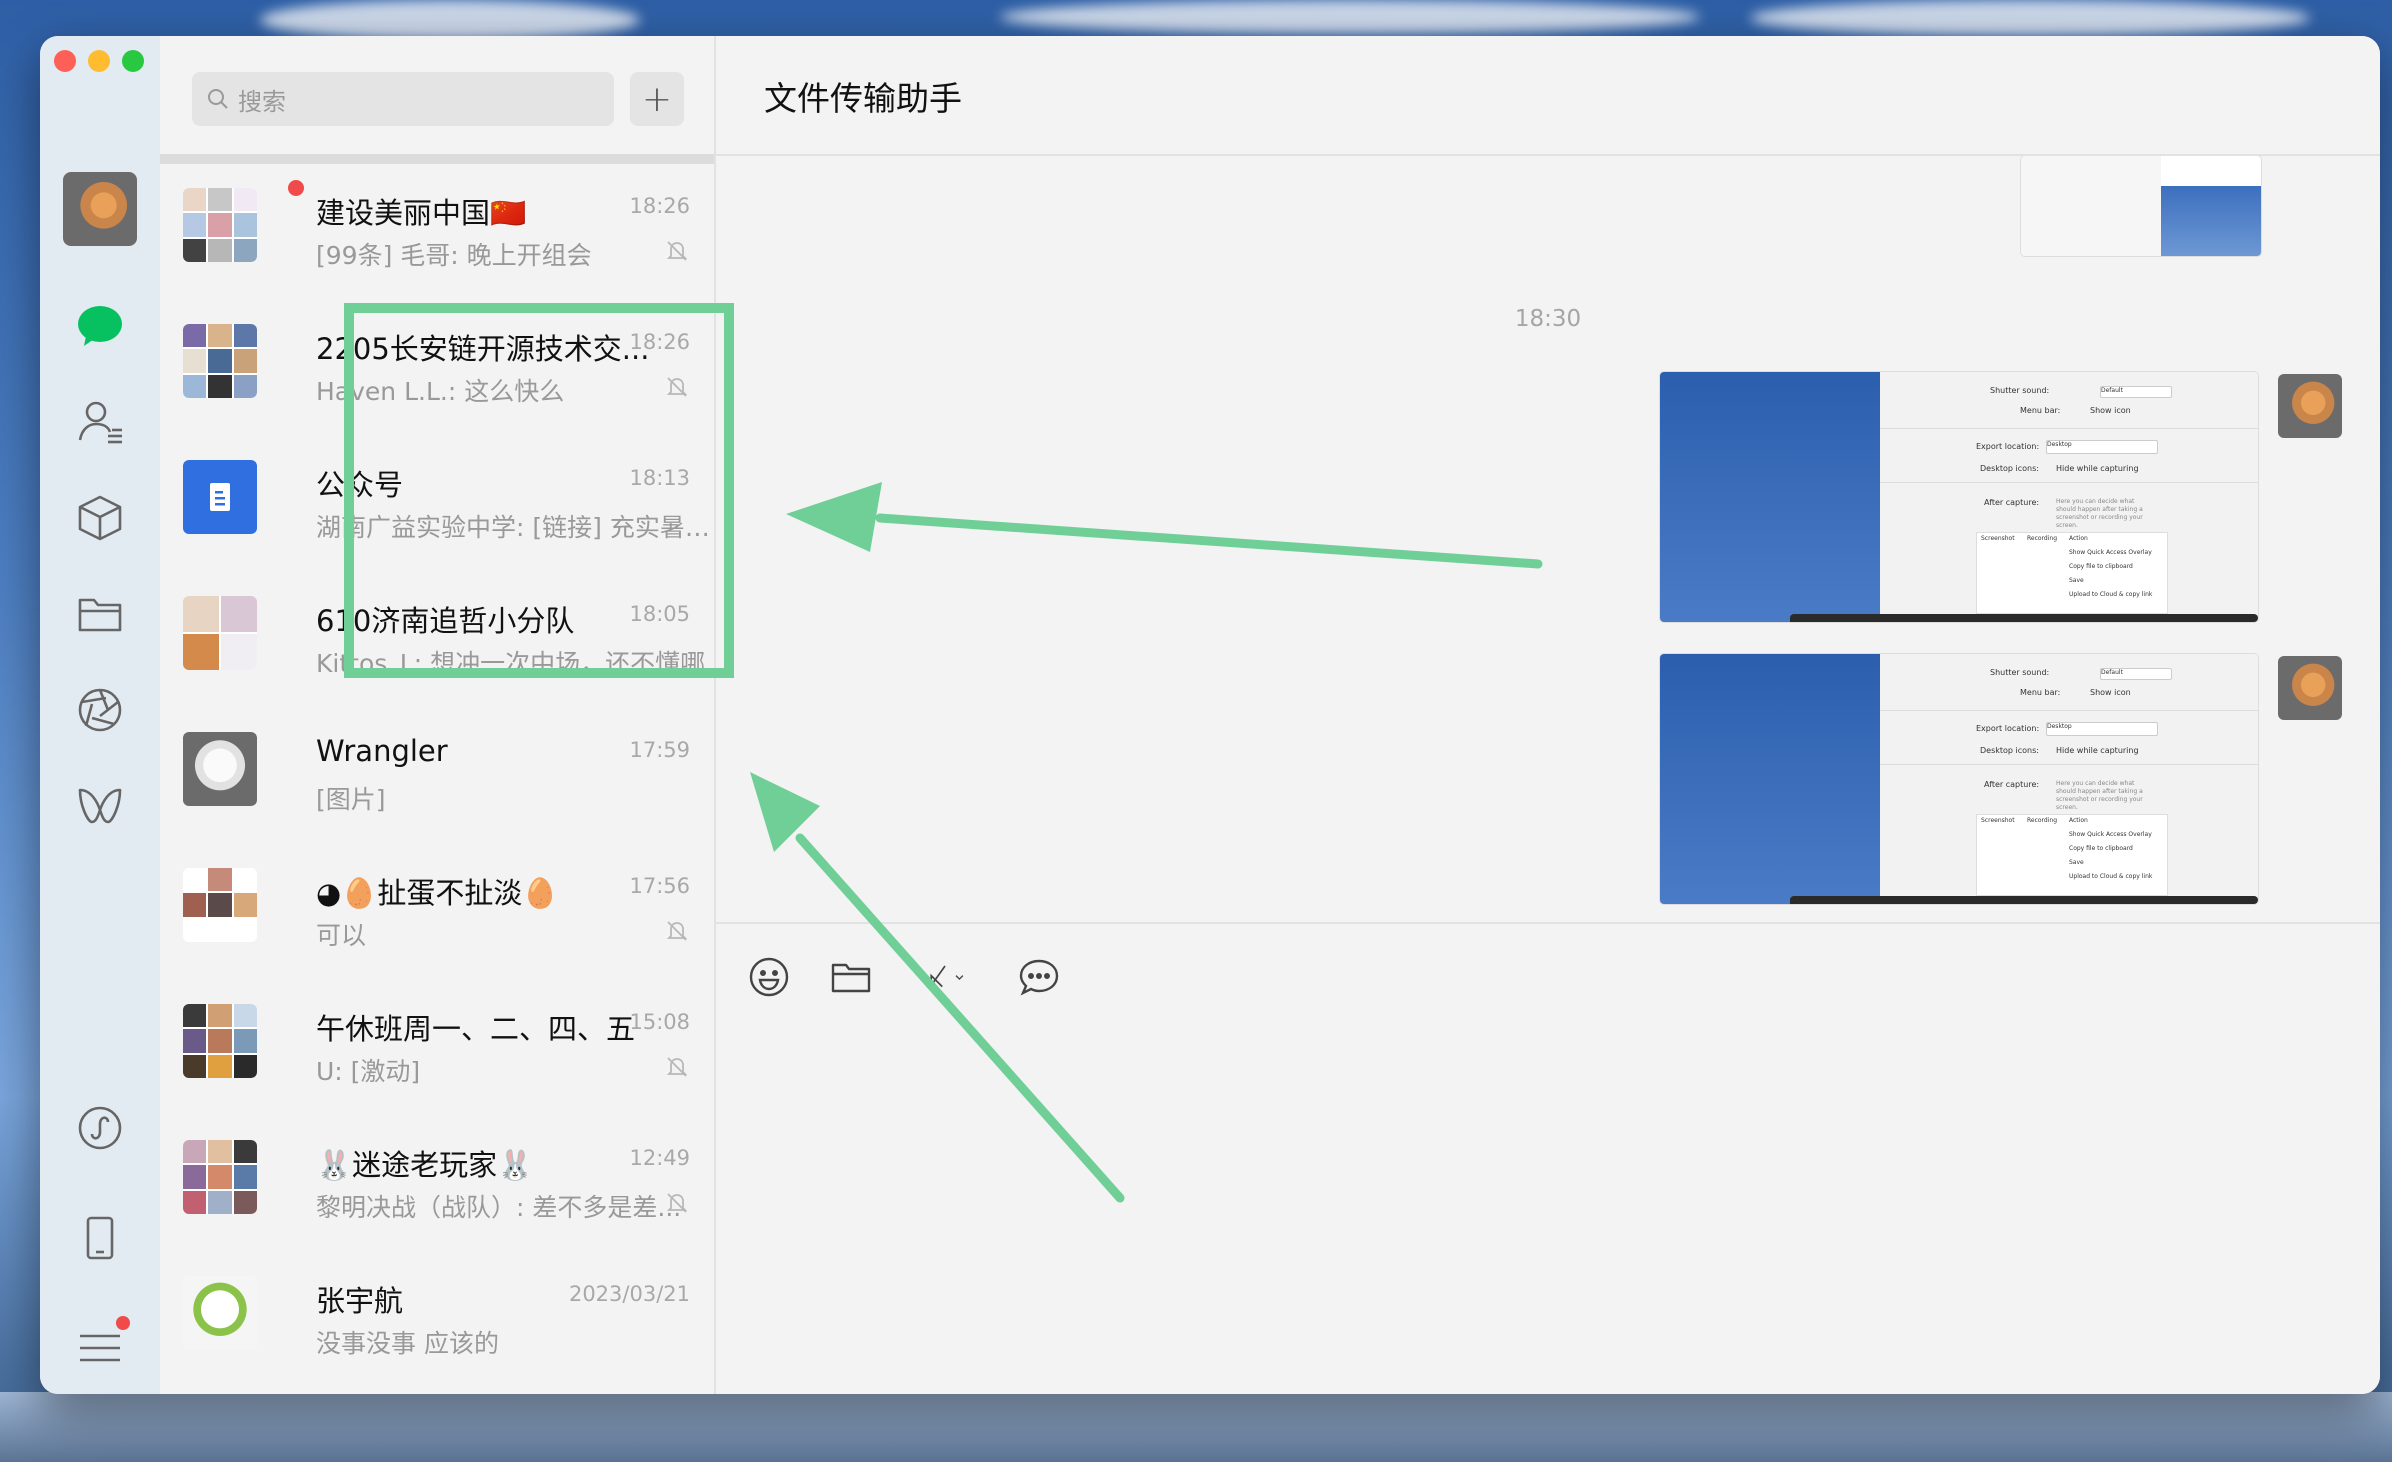 The height and width of the screenshot is (1462, 2392). I want to click on contacts-icon, so click(100, 422).